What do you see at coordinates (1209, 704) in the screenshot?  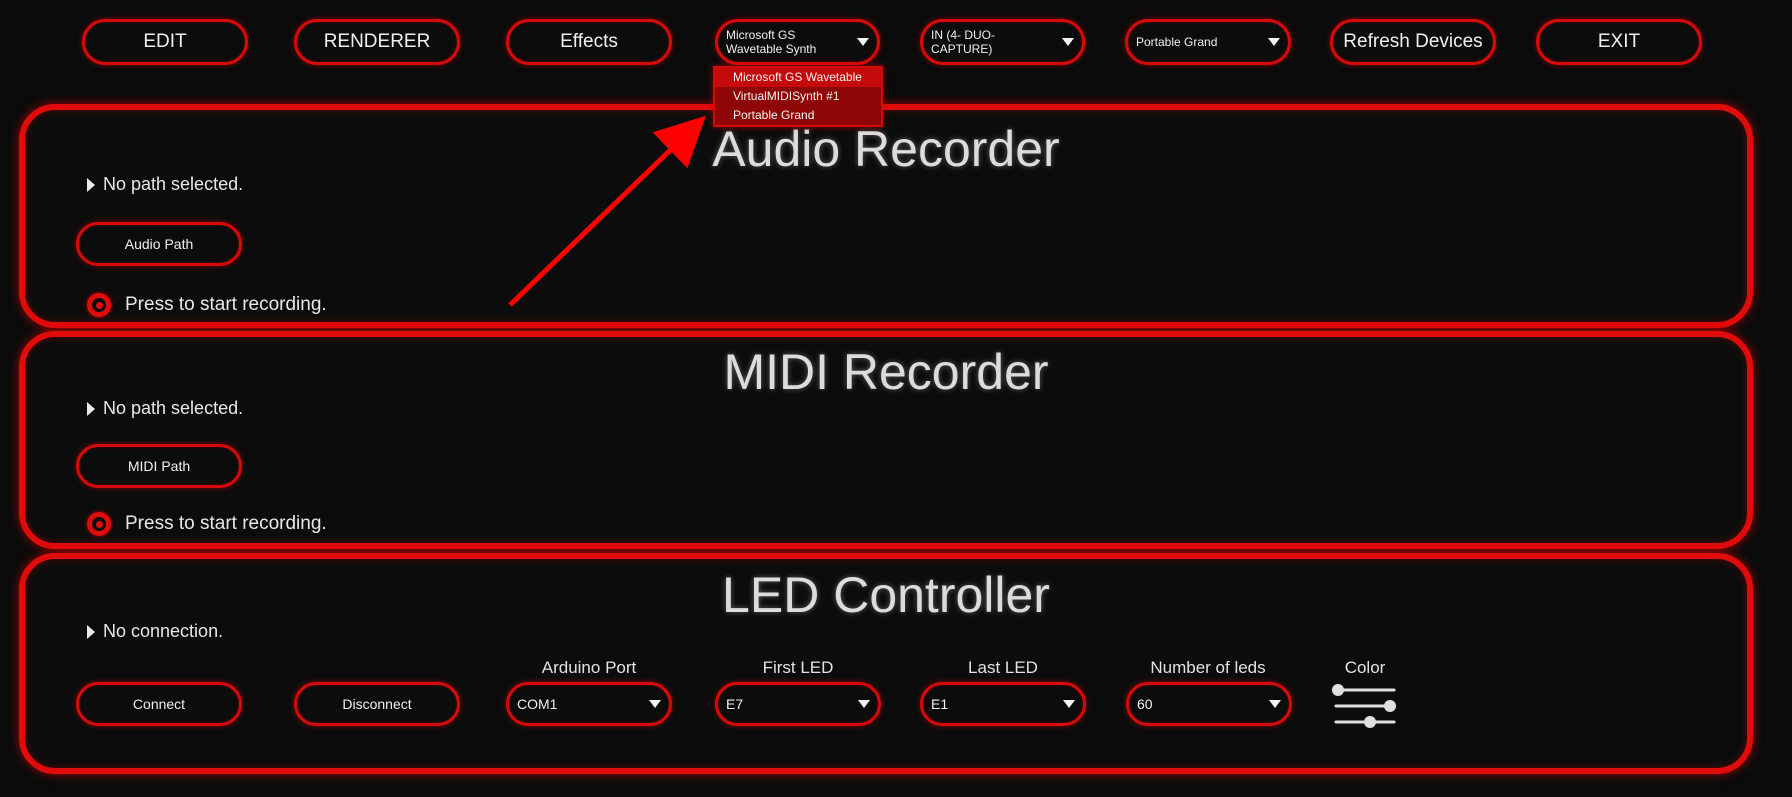 I see `num-leds-dropdown: 60` at bounding box center [1209, 704].